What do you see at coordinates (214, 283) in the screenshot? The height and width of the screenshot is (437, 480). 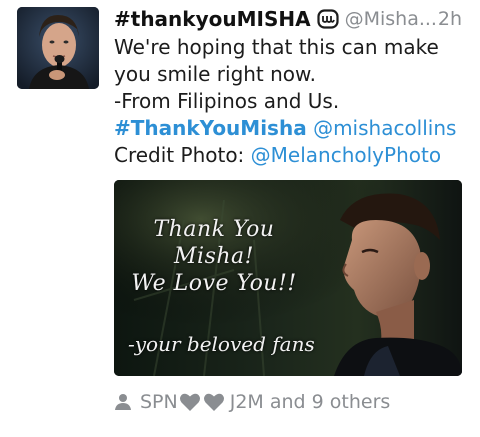 I see `caption-line: We Love You!!` at bounding box center [214, 283].